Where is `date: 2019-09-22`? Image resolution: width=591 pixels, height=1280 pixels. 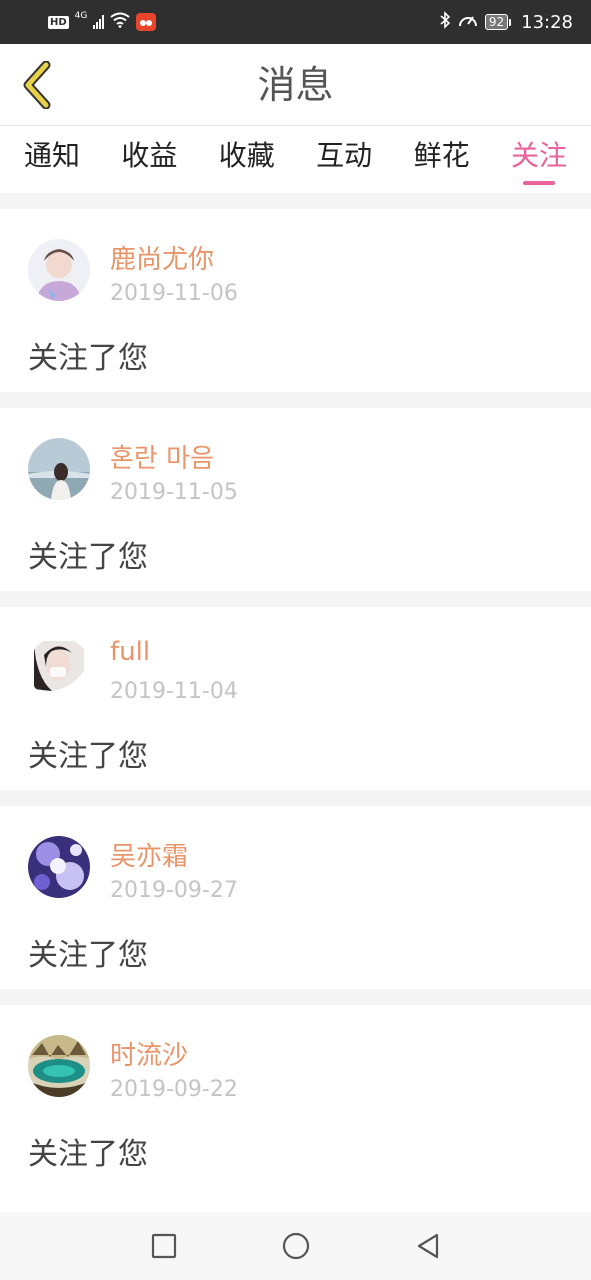
date: 2019-09-22 is located at coordinates (174, 1089).